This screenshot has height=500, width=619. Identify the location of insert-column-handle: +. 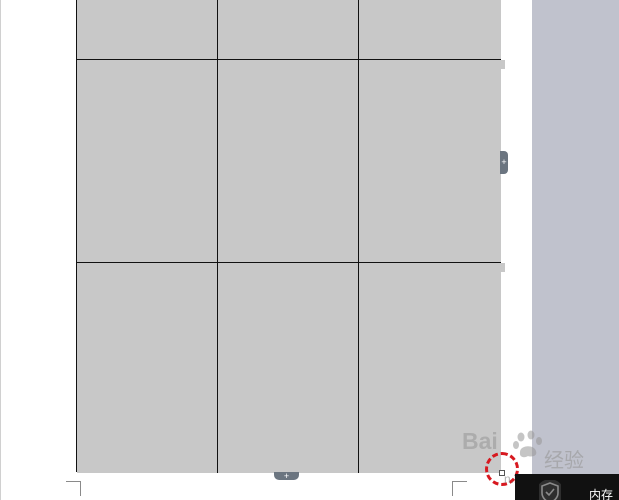
(504, 162).